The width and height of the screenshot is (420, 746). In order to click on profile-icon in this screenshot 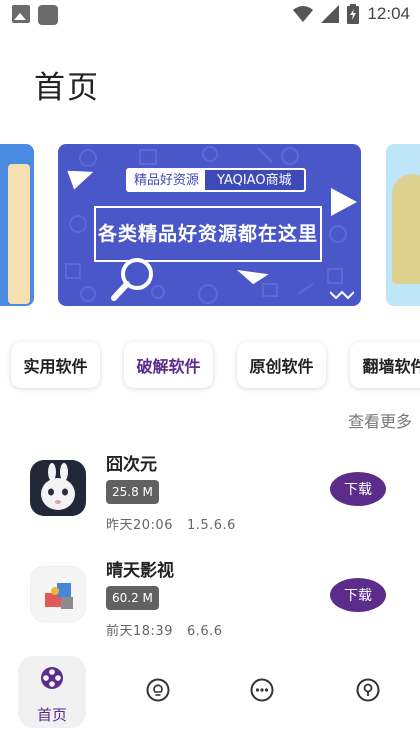, I will do `click(368, 690)`.